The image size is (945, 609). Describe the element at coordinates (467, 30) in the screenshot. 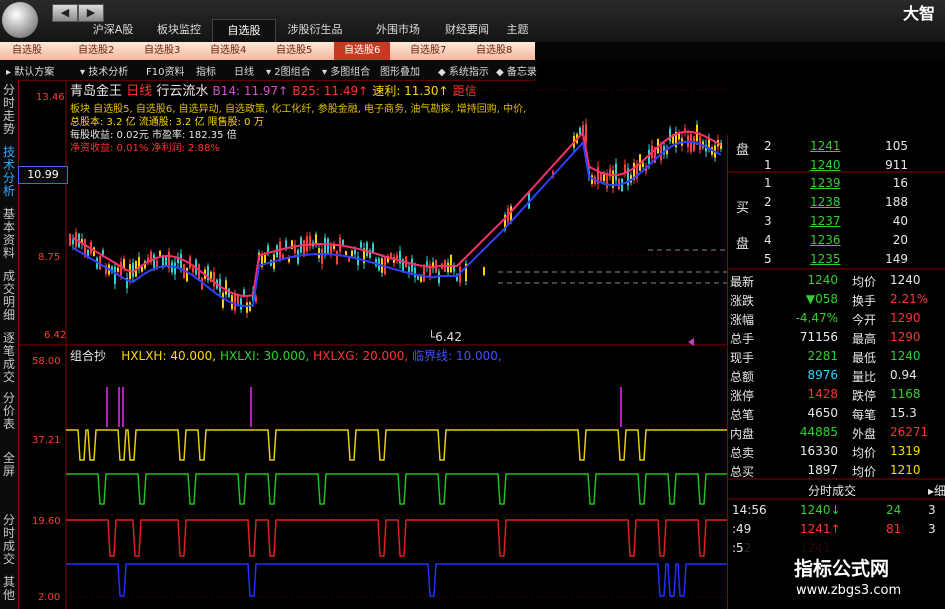

I see `tab-finance-news: 财经要闻` at that location.